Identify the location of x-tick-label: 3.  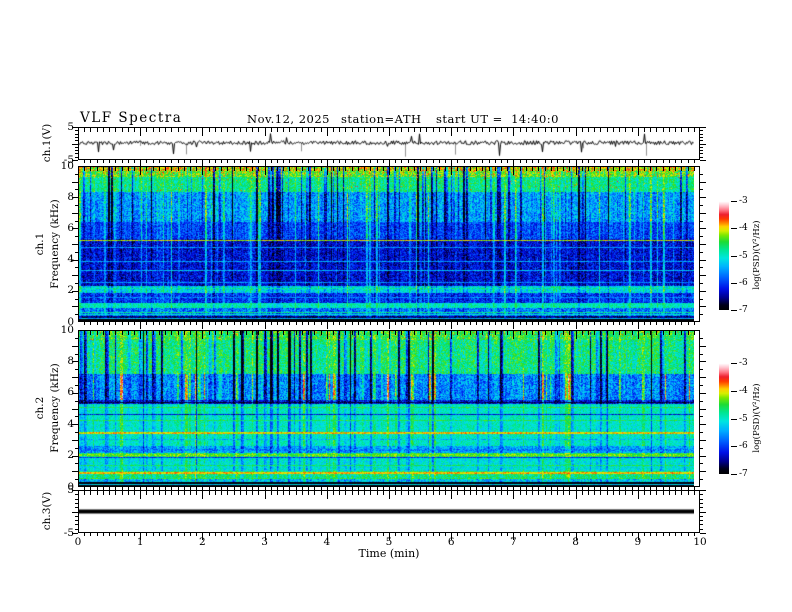
(264, 542).